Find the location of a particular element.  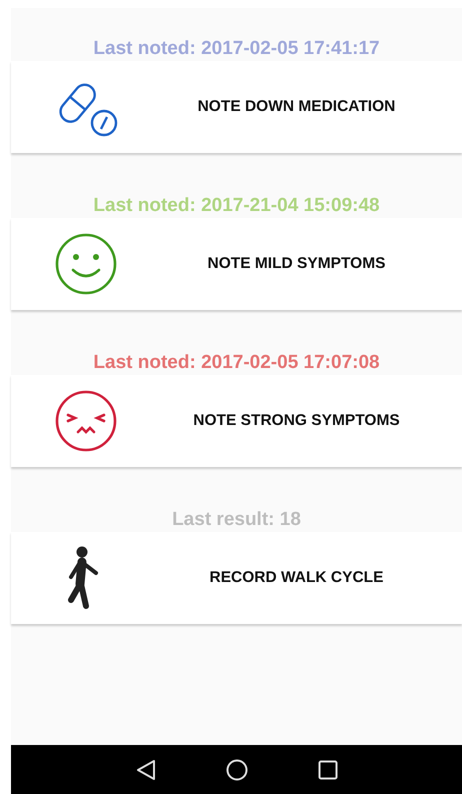

action-card: NOTE MILD SYMPTOMS is located at coordinates (236, 264).